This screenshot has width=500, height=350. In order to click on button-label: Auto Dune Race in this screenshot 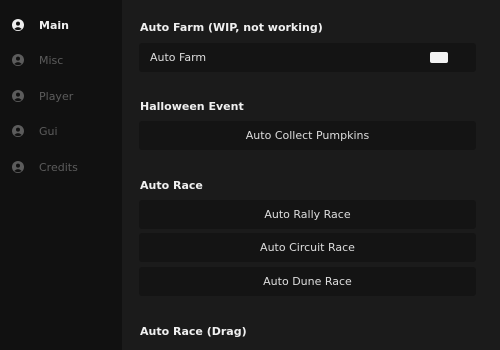, I will do `click(307, 281)`.